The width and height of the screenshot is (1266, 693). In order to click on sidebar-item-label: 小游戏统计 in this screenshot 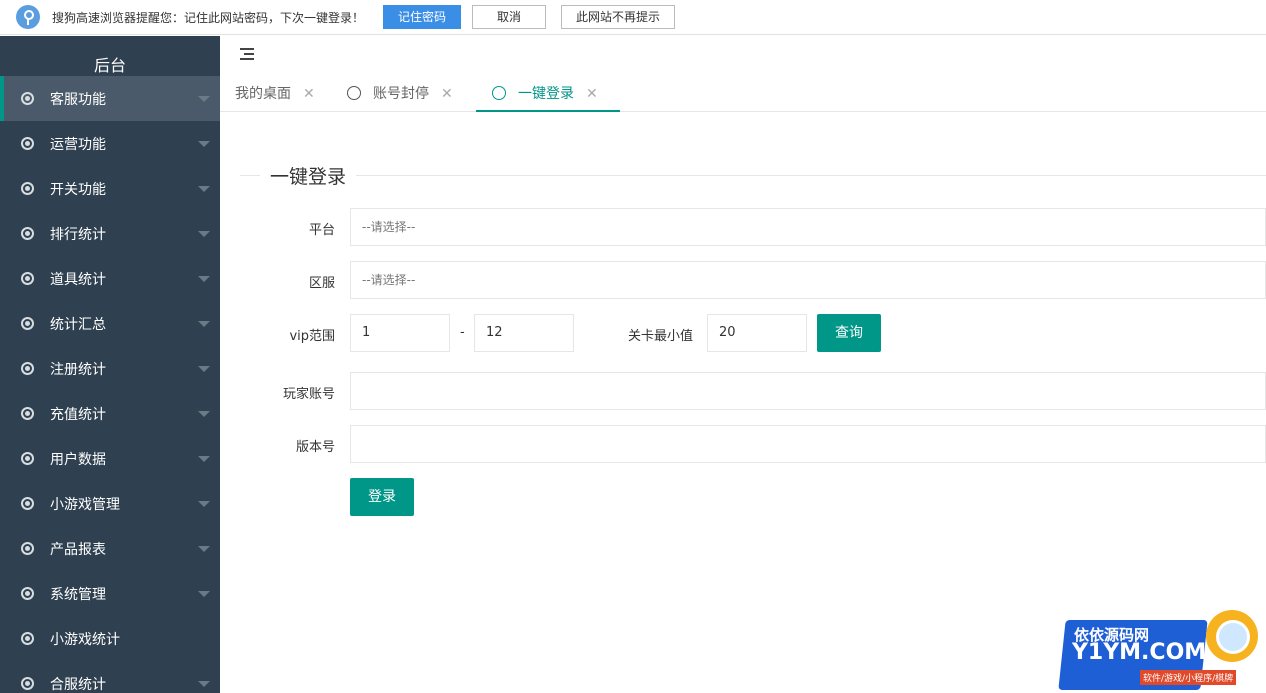, I will do `click(85, 639)`.